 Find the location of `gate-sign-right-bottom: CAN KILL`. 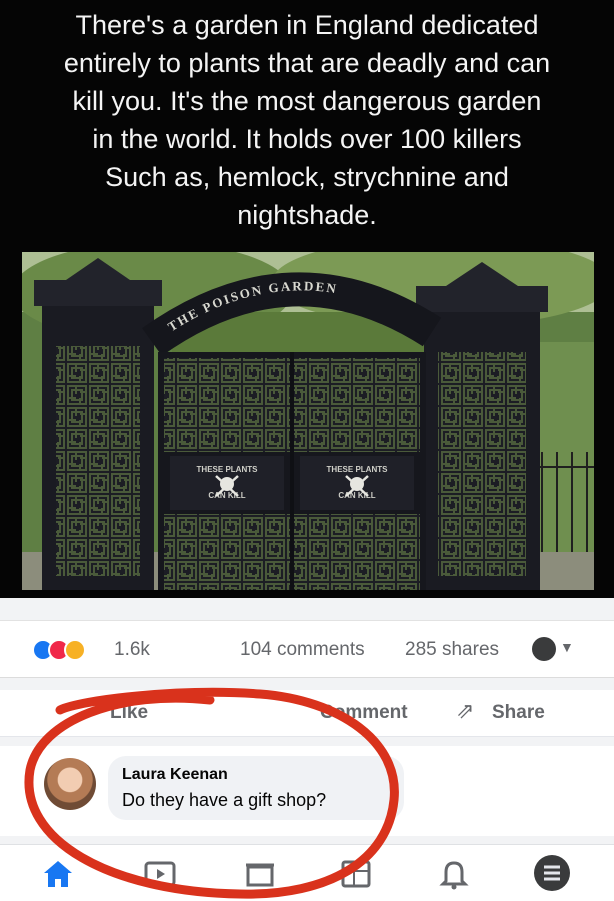

gate-sign-right-bottom: CAN KILL is located at coordinates (356, 495).